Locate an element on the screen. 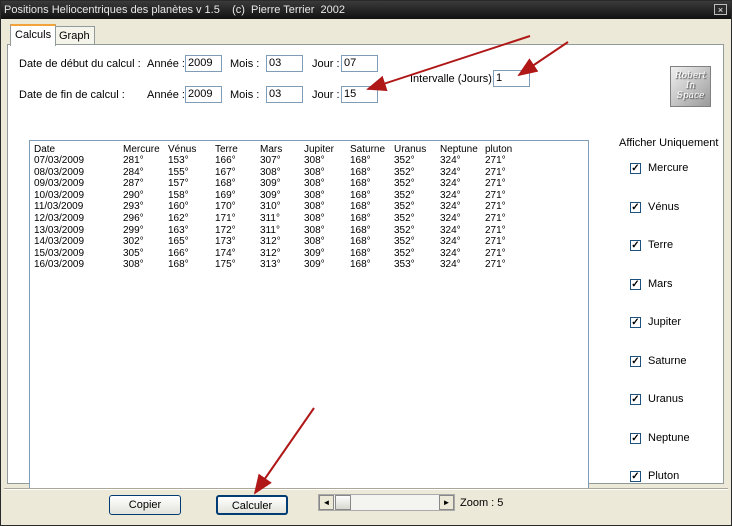 This screenshot has width=732, height=526. row-value-cell: 158° is located at coordinates (178, 195).